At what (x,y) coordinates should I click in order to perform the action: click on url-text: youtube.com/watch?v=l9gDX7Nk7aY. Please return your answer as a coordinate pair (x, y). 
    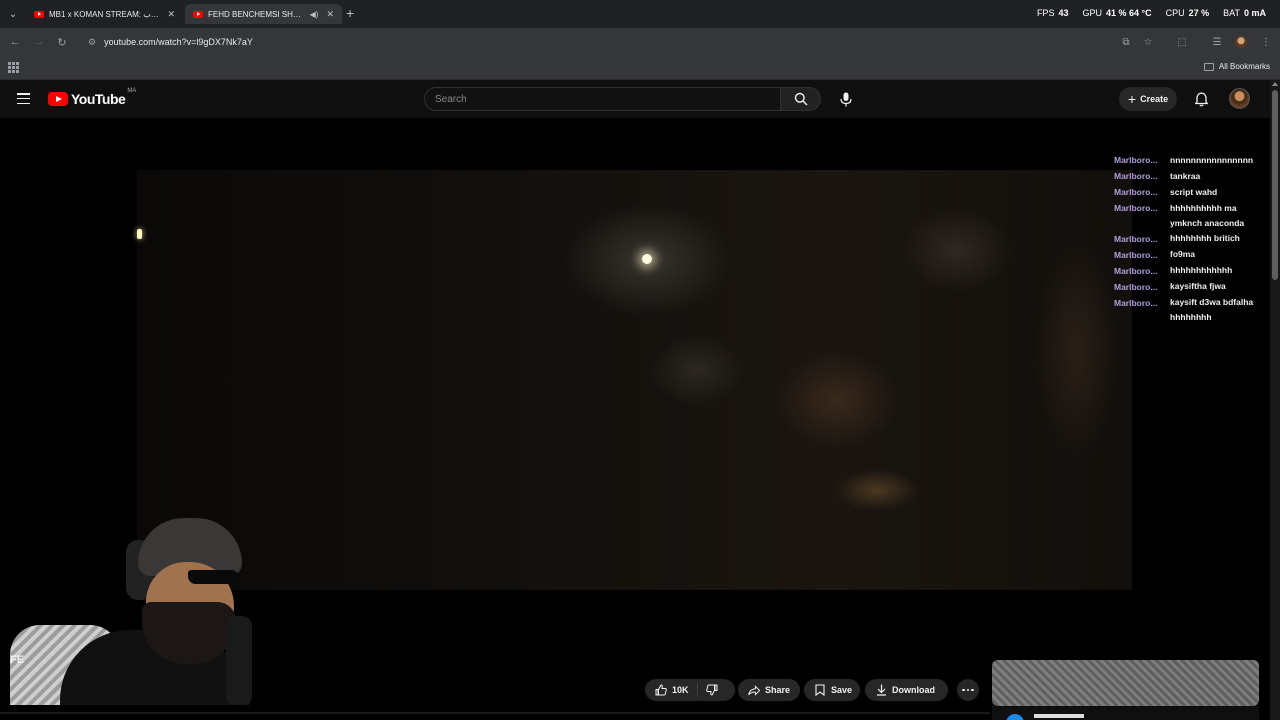
    Looking at the image, I should click on (178, 42).